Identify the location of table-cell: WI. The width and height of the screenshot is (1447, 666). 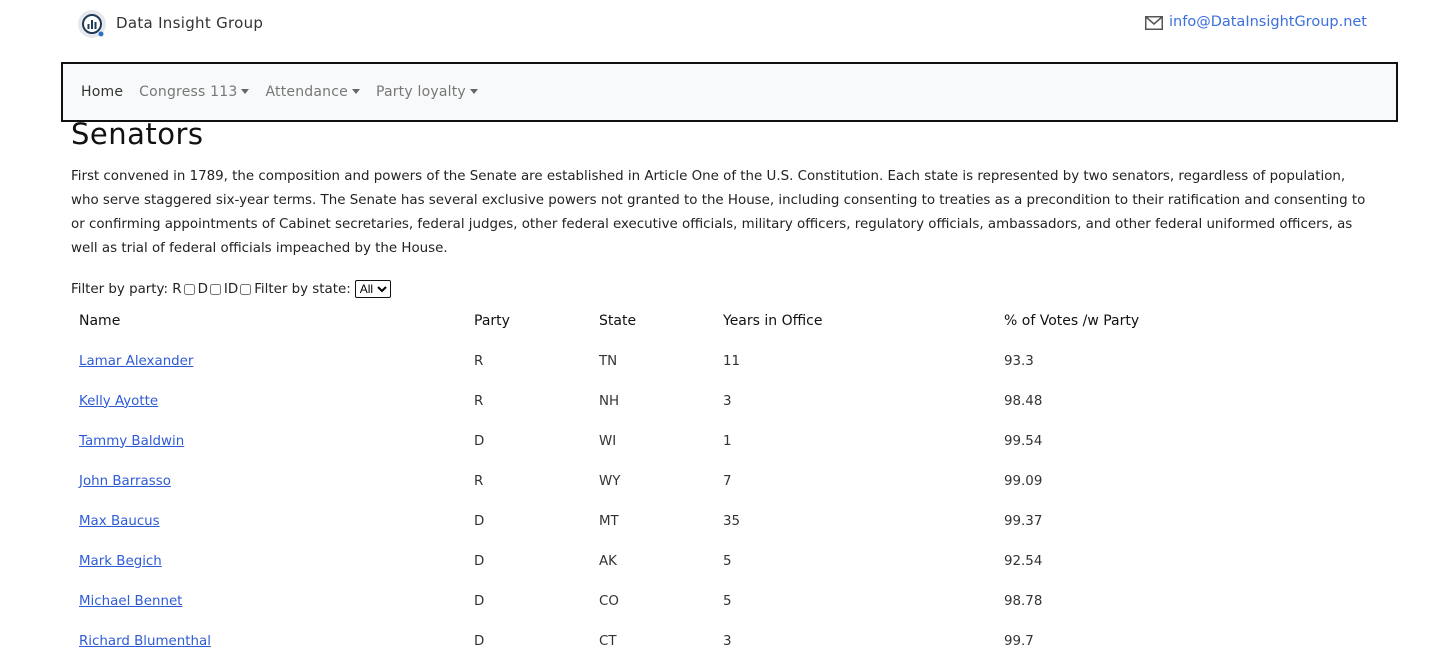
(653, 441).